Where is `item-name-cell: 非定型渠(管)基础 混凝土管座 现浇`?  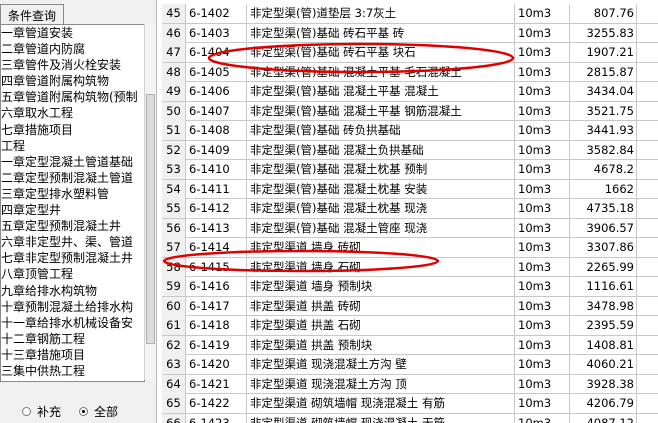
item-name-cell: 非定型渠(管)基础 混凝土管座 现浇 is located at coordinates (381, 228).